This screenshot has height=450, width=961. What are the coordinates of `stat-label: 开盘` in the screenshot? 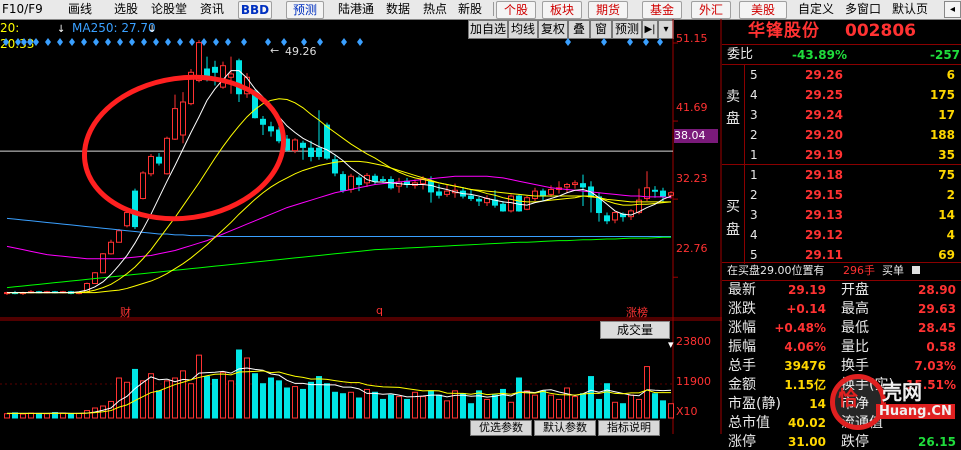 It's located at (855, 290).